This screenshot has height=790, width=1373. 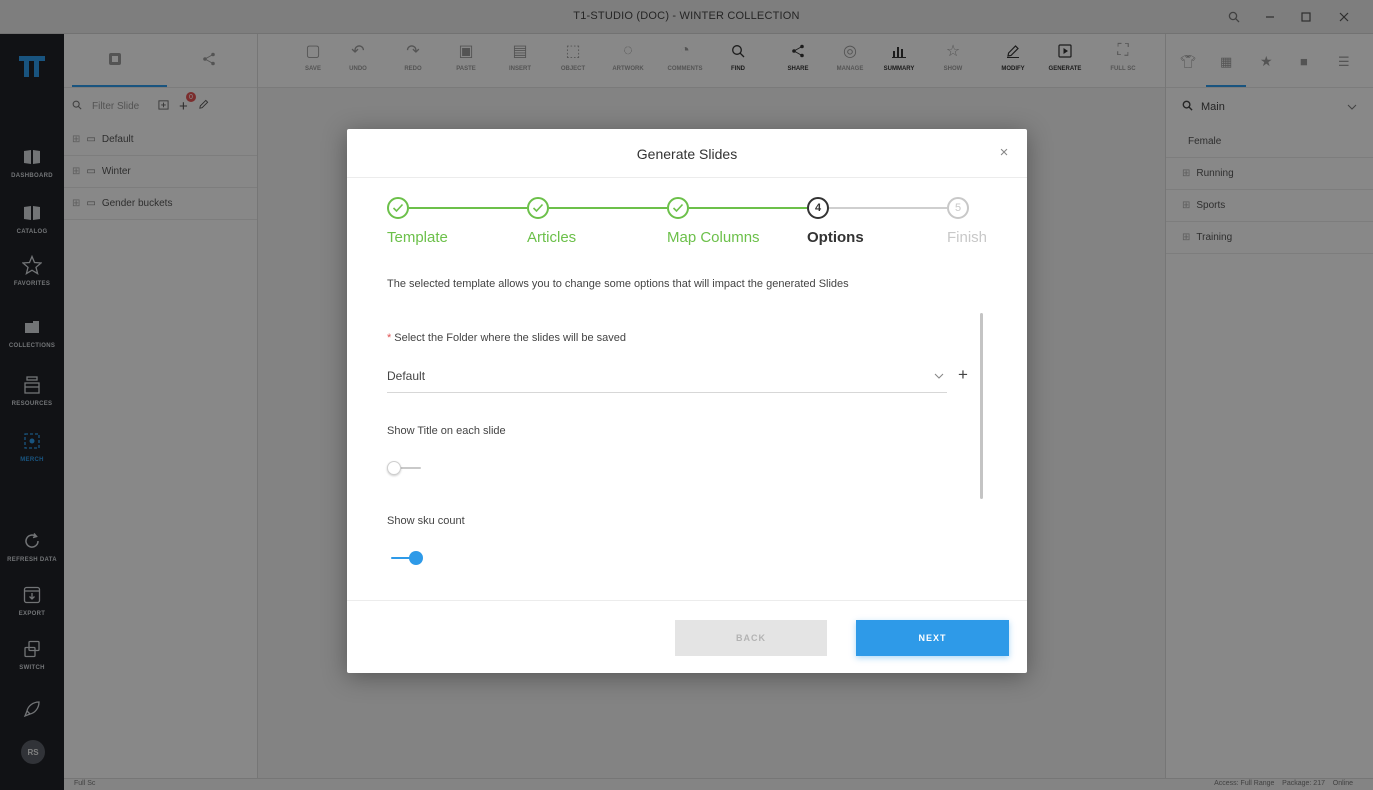 What do you see at coordinates (667, 376) in the screenshot?
I see `folder-select: Default` at bounding box center [667, 376].